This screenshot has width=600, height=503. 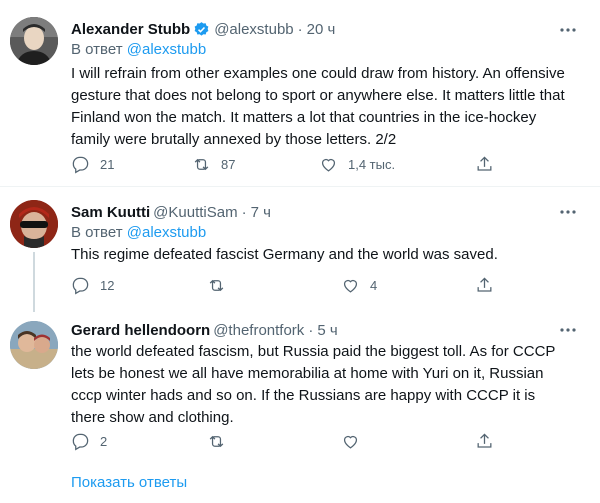 What do you see at coordinates (327, 330) in the screenshot?
I see `timestamp: 5 ч` at bounding box center [327, 330].